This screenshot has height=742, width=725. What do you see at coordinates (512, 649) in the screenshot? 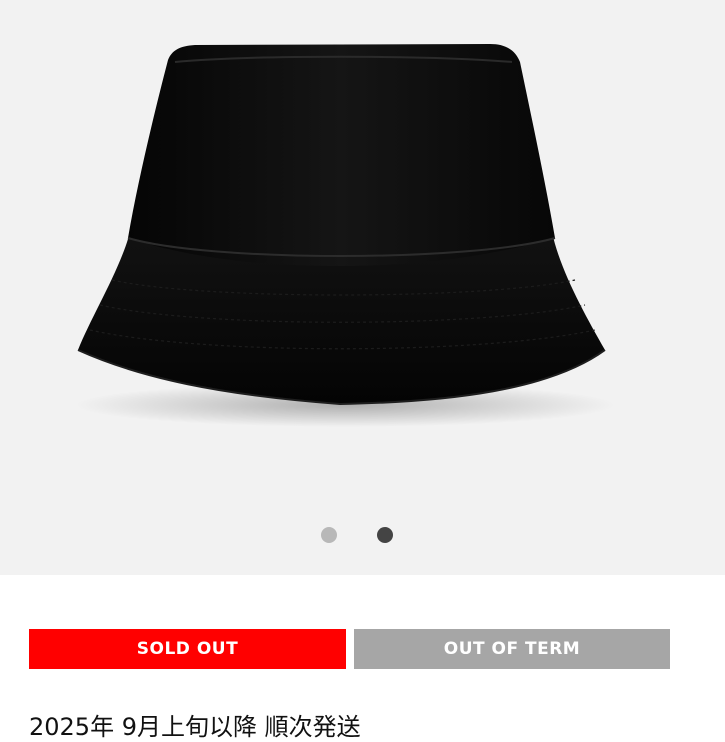
I see `out-of-term-button: OUT OF TERM` at bounding box center [512, 649].